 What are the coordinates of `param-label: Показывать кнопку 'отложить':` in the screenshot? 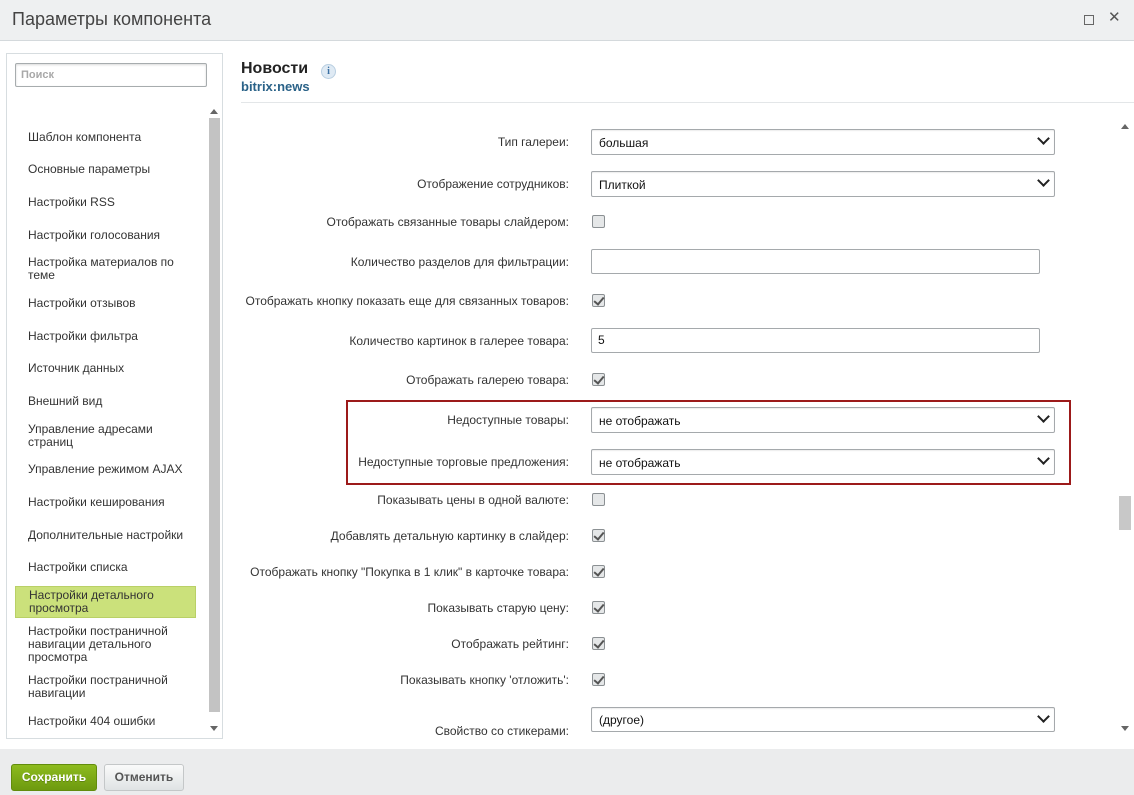 It's located at (484, 680).